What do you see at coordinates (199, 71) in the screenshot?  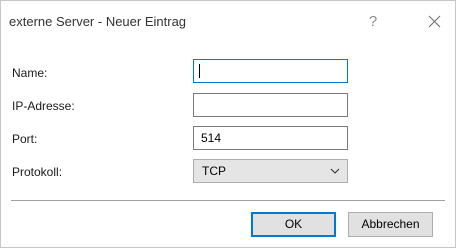 I see `text-caret` at bounding box center [199, 71].